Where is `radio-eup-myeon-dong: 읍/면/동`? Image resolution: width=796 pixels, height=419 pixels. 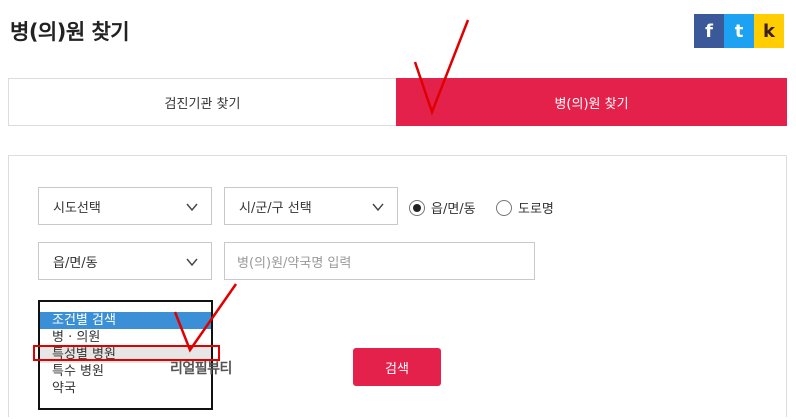 radio-eup-myeon-dong: 읍/면/동 is located at coordinates (442, 207).